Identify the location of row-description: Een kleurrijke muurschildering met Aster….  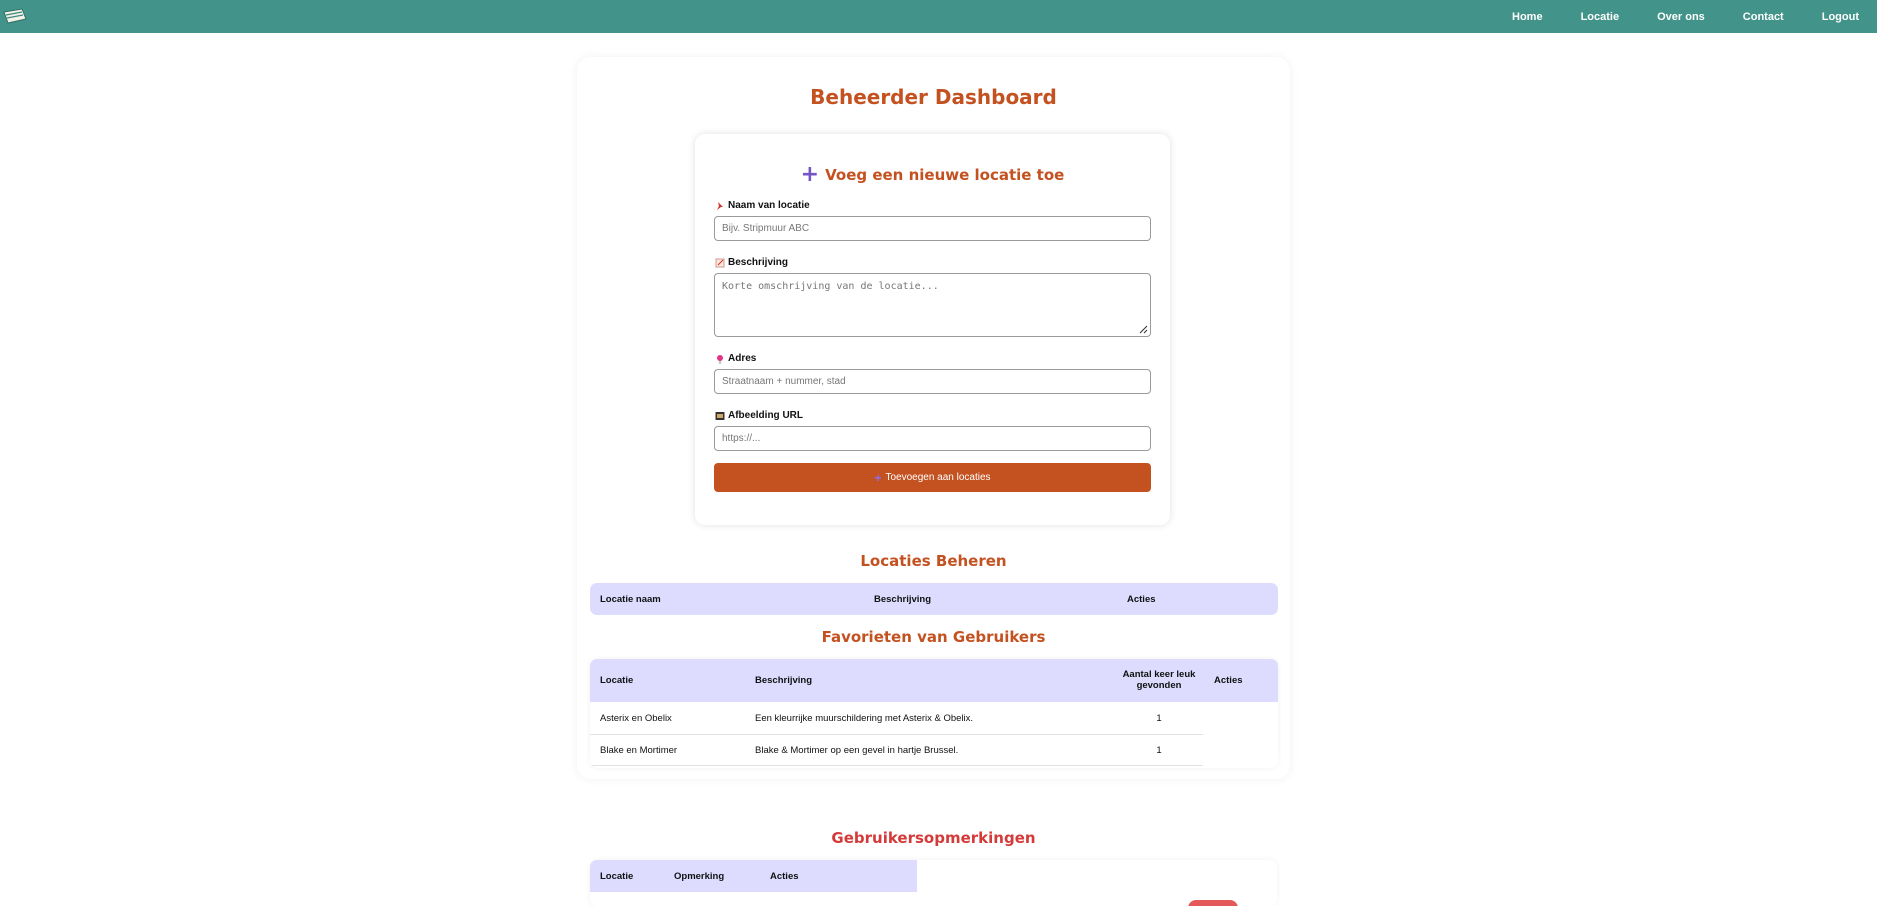
(864, 718).